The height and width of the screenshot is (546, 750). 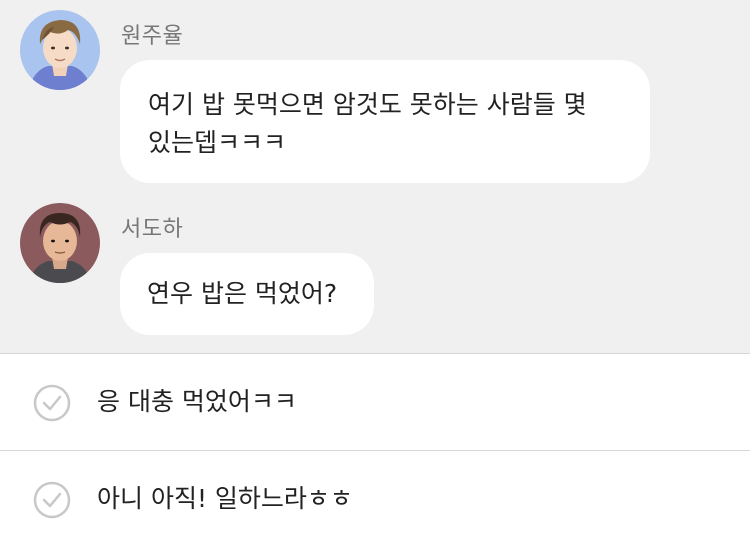 I want to click on message-text-line: 있는뎁ㅋㅋㅋ, so click(x=217, y=142).